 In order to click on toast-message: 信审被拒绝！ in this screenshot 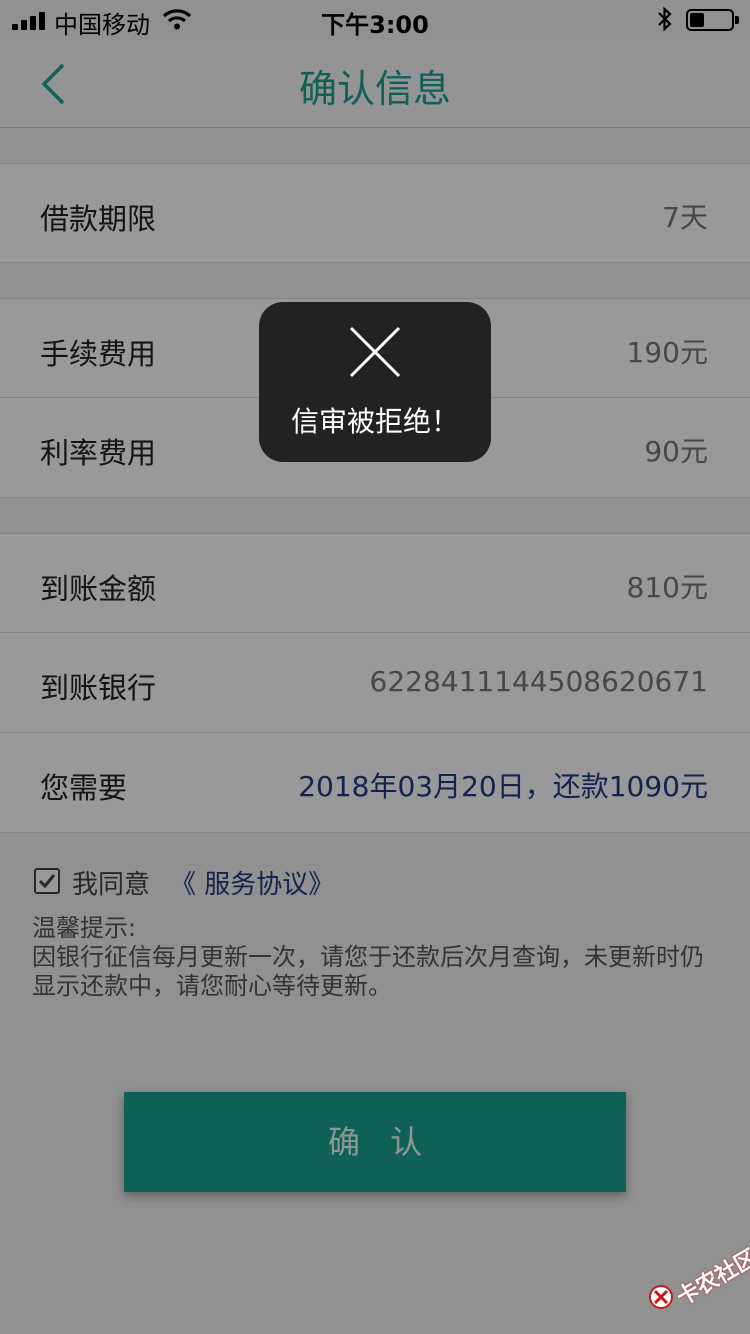, I will do `click(374, 421)`.